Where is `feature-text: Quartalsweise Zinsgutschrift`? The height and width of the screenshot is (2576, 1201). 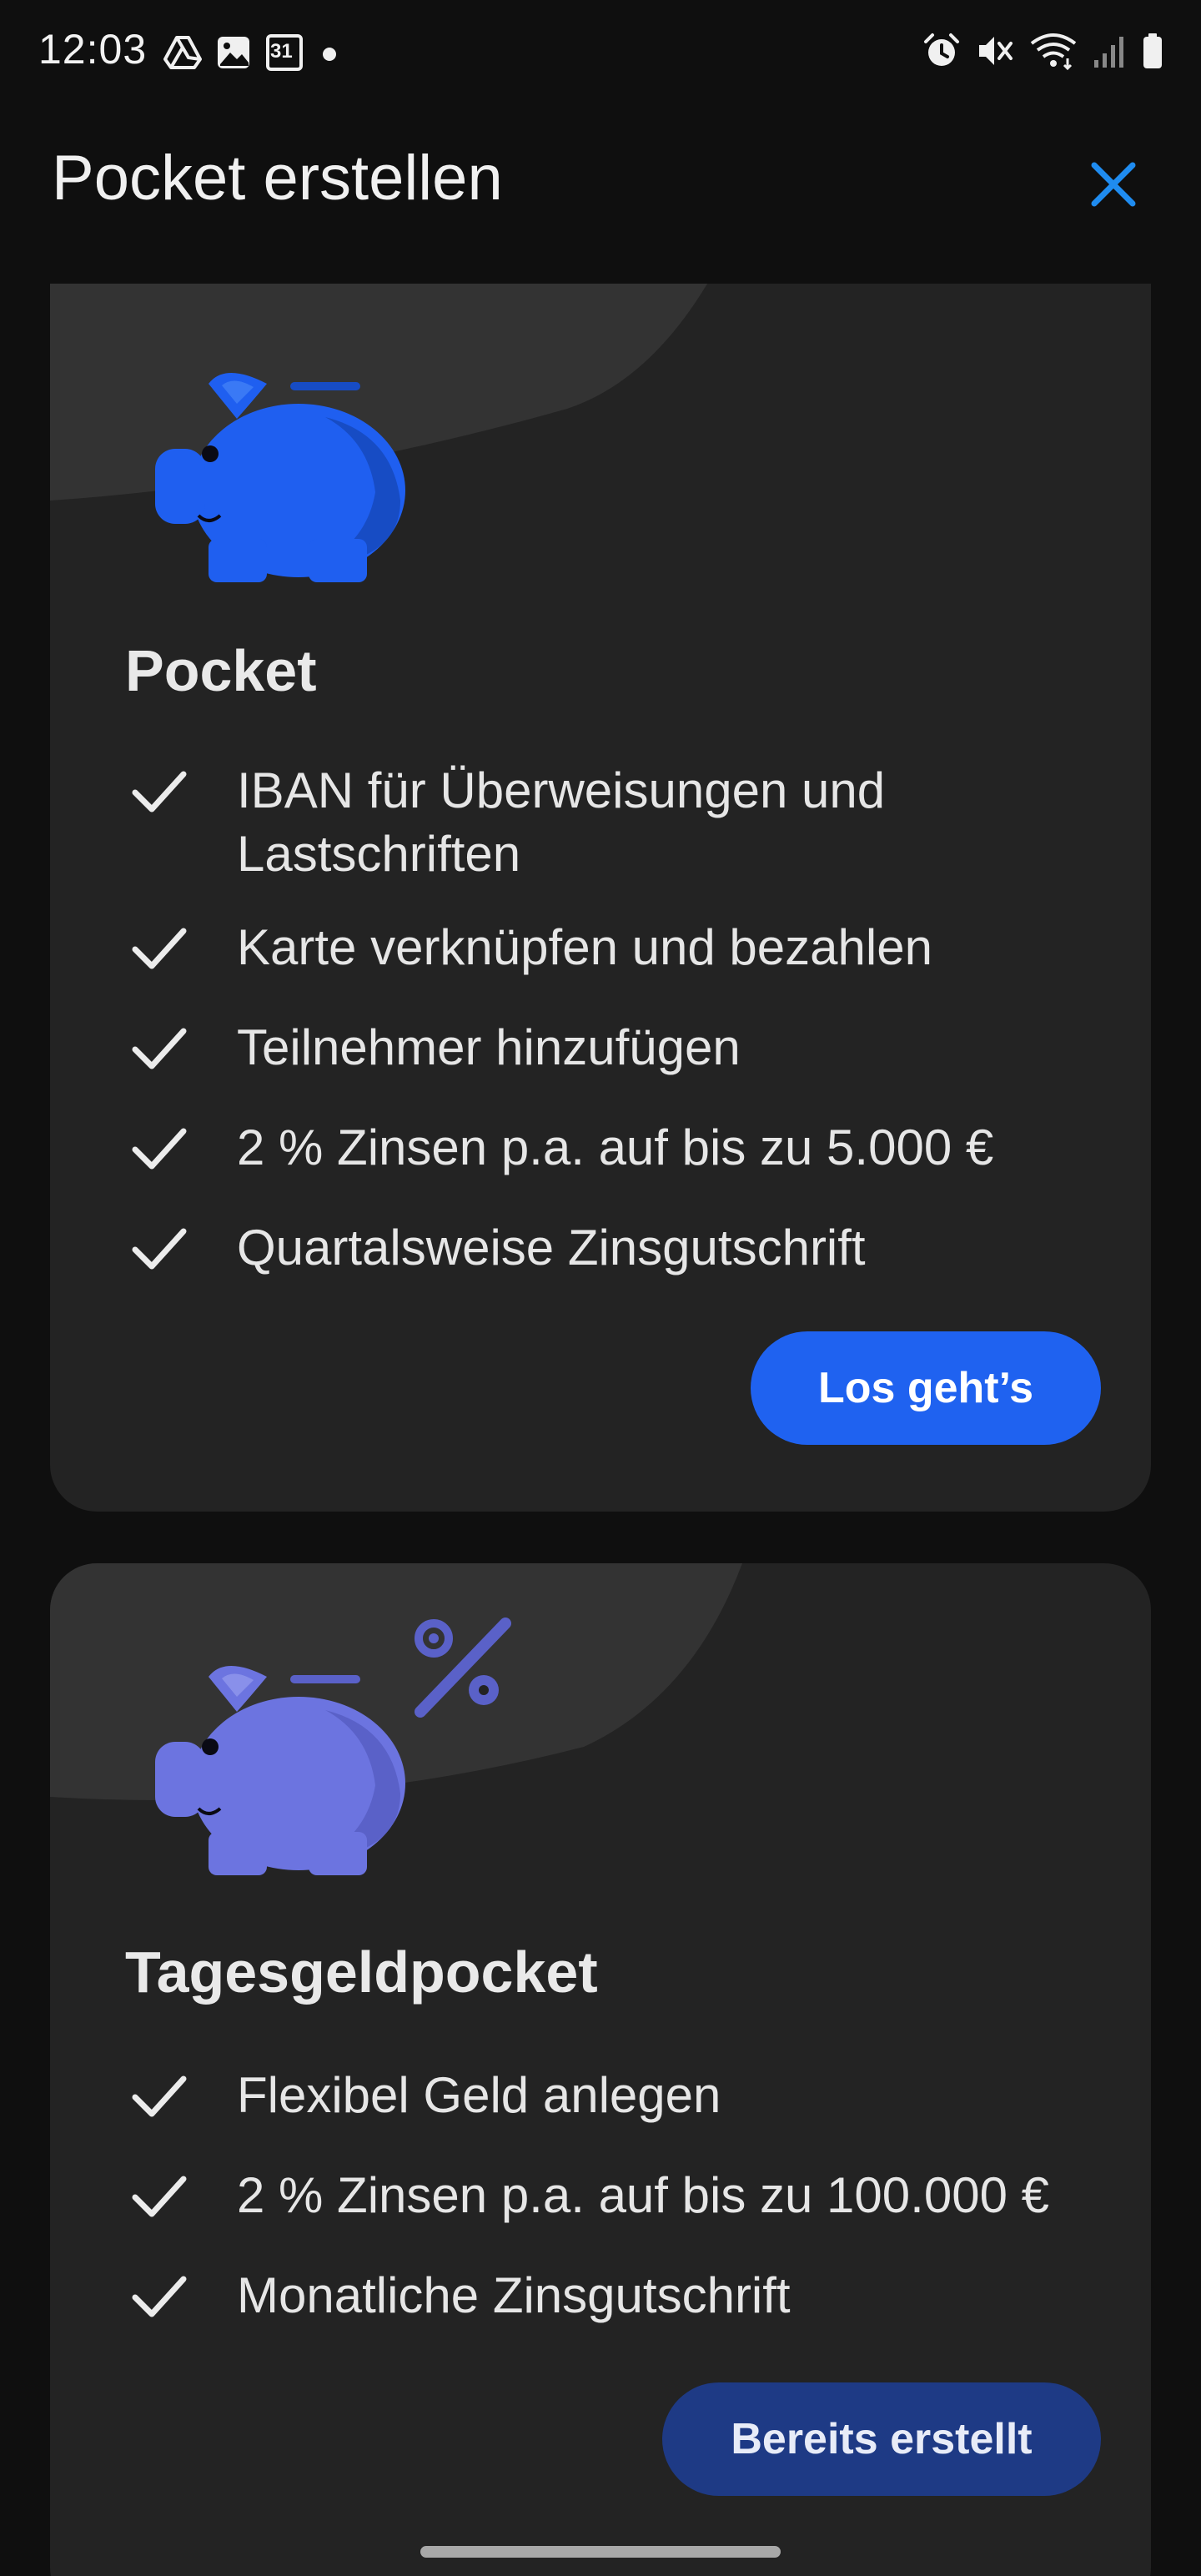 feature-text: Quartalsweise Zinsgutschrift is located at coordinates (551, 1247).